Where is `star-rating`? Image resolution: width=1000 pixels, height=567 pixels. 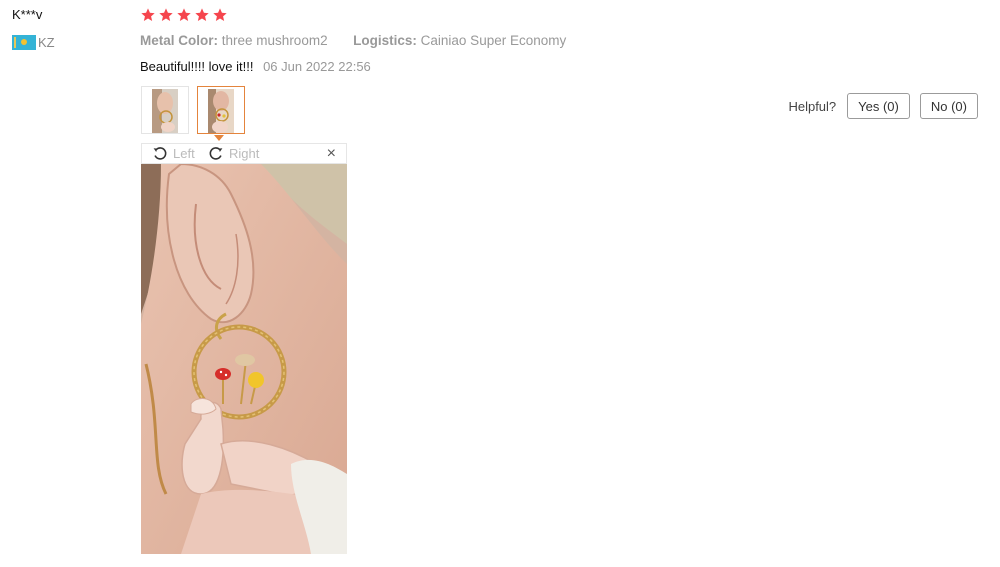
star-rating is located at coordinates (184, 15).